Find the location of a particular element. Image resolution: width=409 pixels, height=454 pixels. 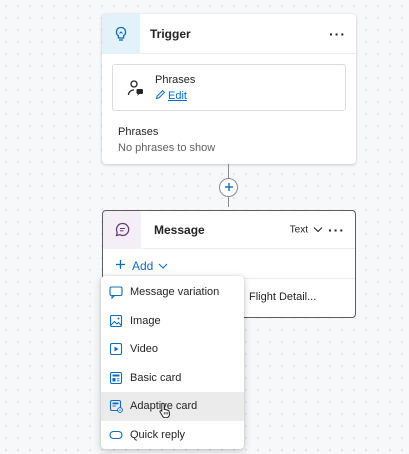

menu-item-quick-reply: Quick reply is located at coordinates (172, 435).